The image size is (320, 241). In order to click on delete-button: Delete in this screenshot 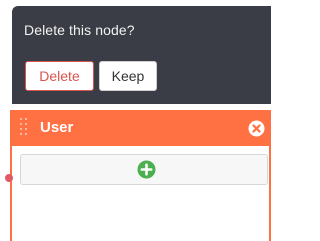, I will do `click(59, 76)`.